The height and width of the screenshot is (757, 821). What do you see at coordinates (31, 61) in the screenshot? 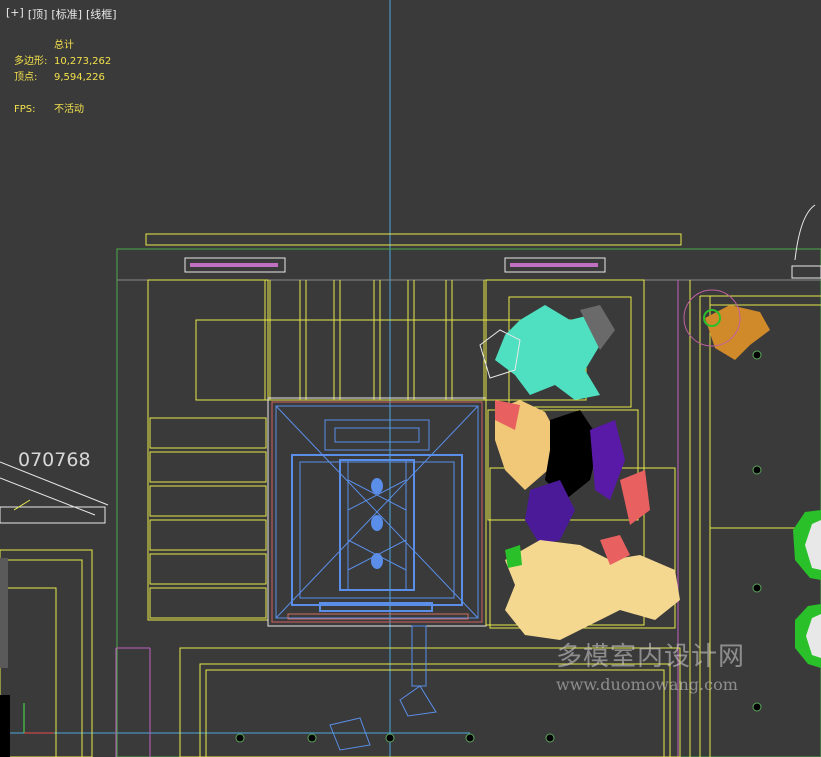
I see `polygons-label: 多边形:` at bounding box center [31, 61].